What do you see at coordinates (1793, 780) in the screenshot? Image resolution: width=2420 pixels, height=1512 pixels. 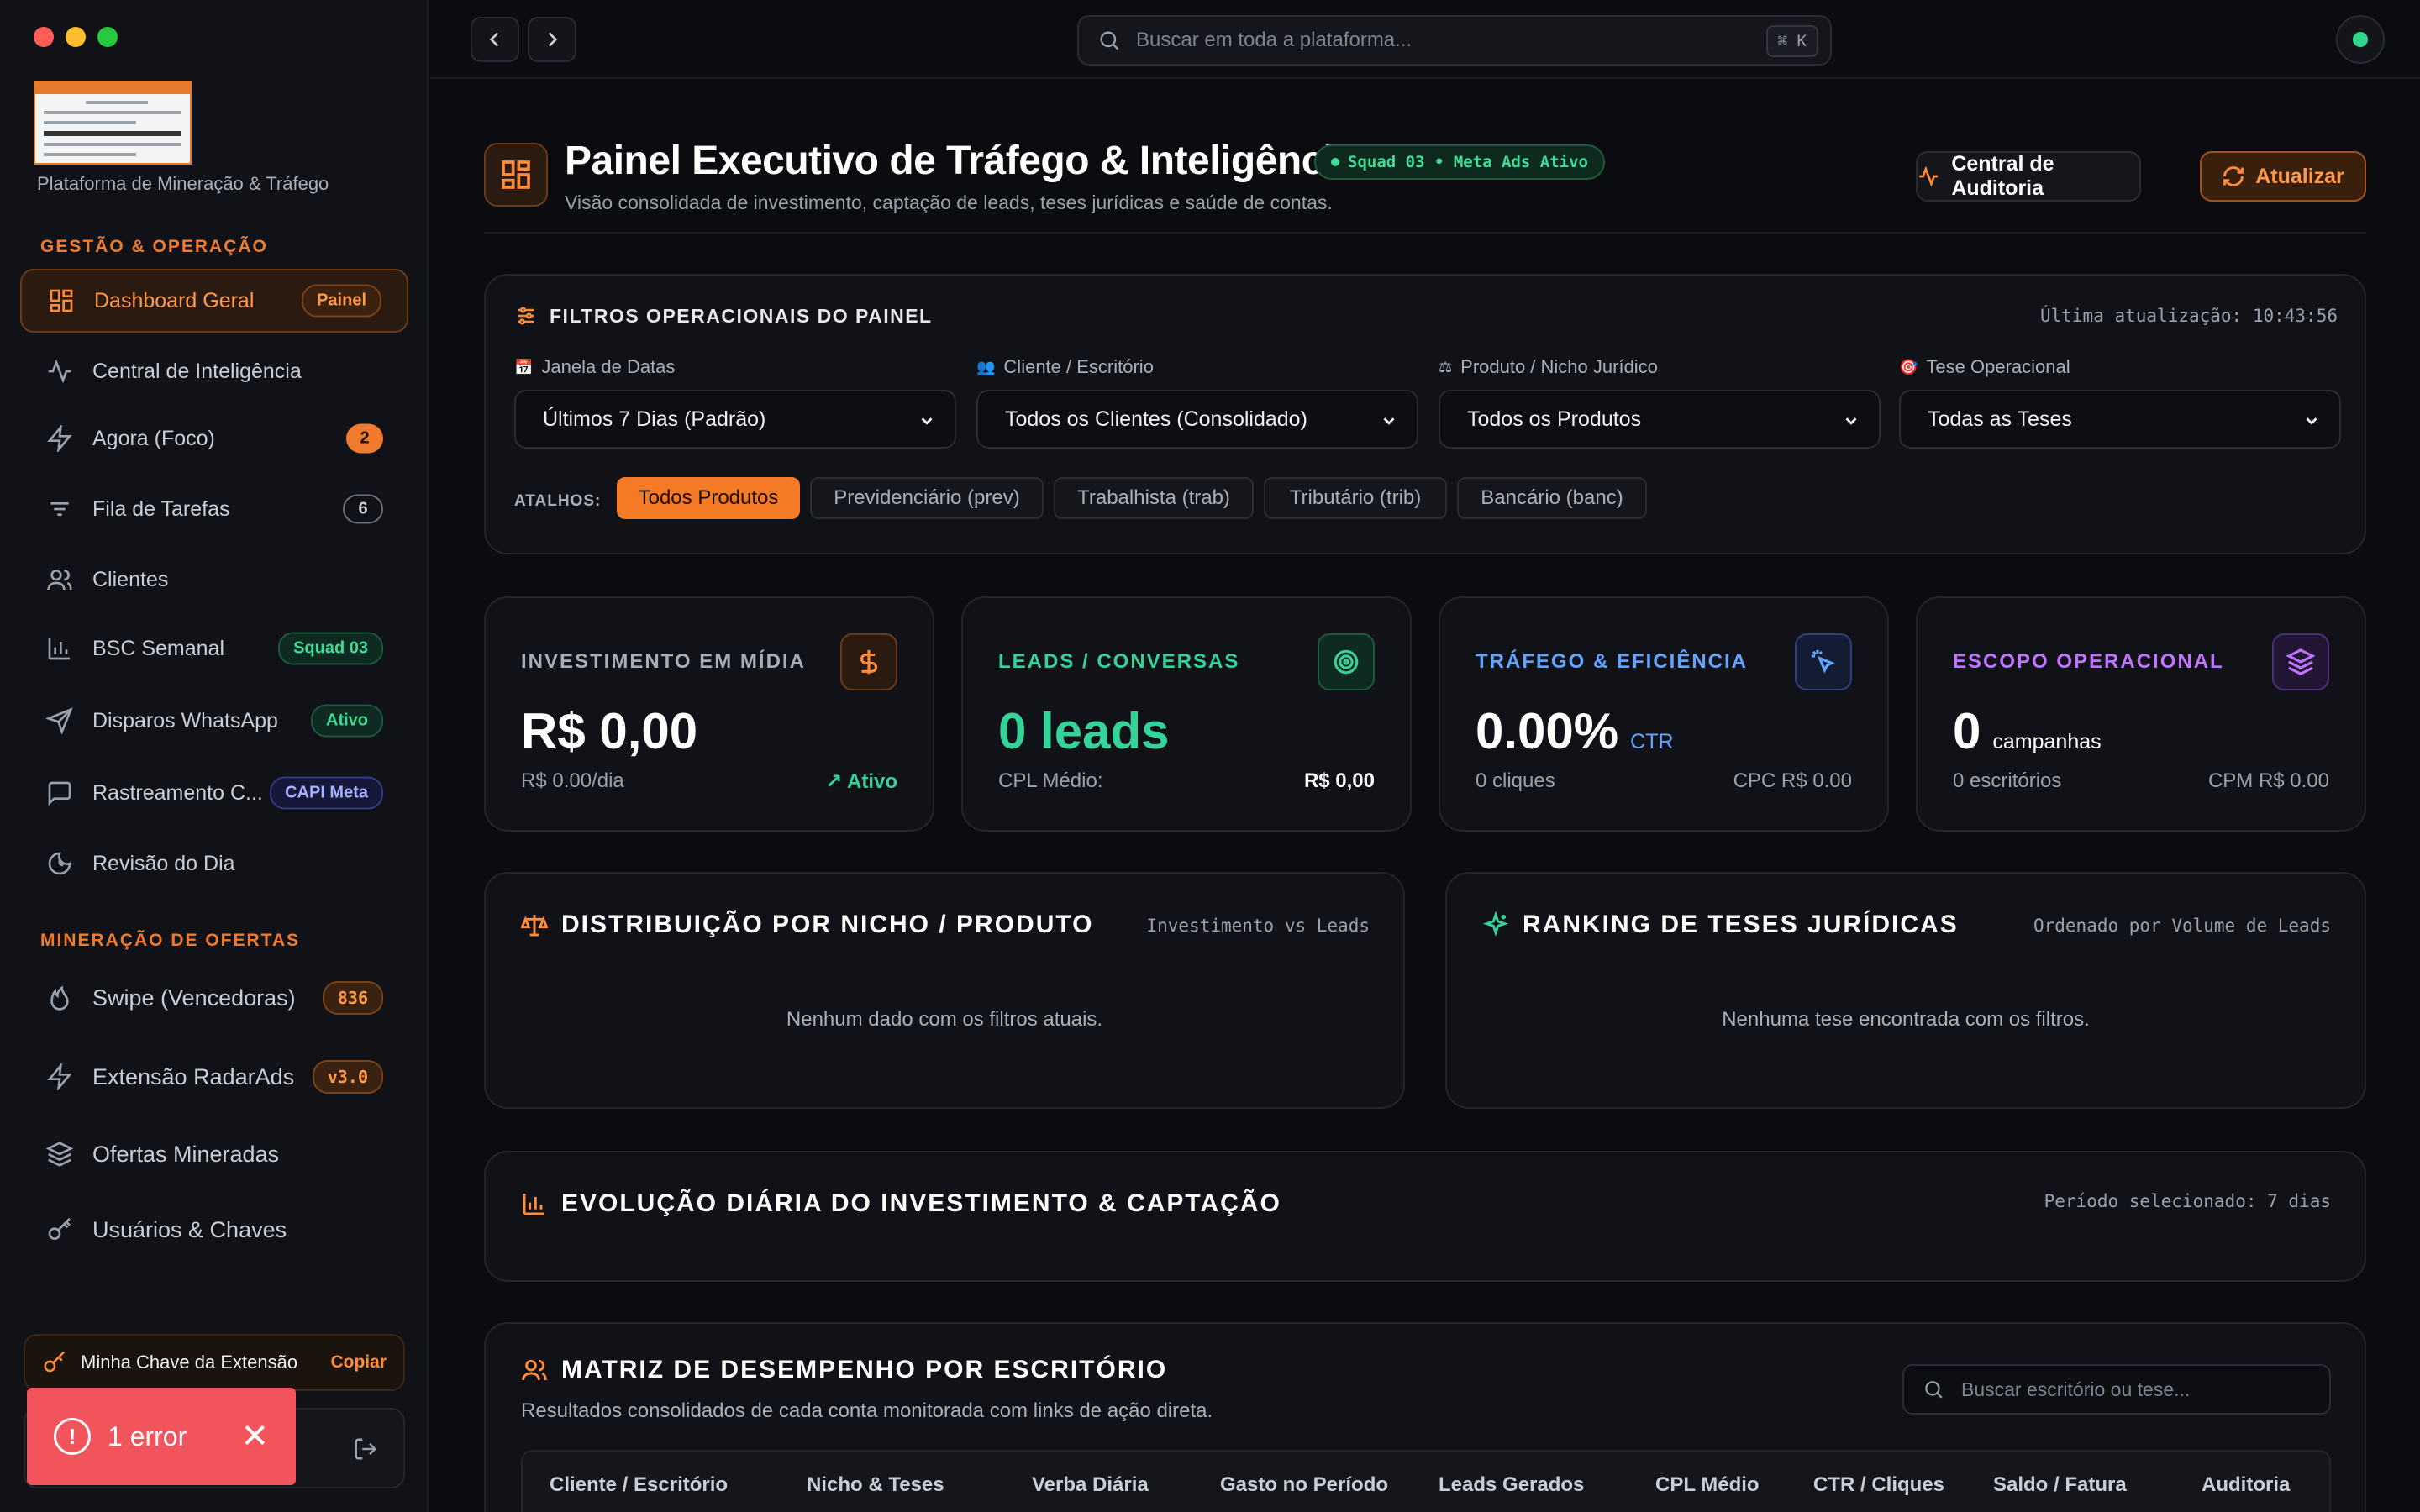 I see `kpi-cpc: CPC R$ 0.00` at bounding box center [1793, 780].